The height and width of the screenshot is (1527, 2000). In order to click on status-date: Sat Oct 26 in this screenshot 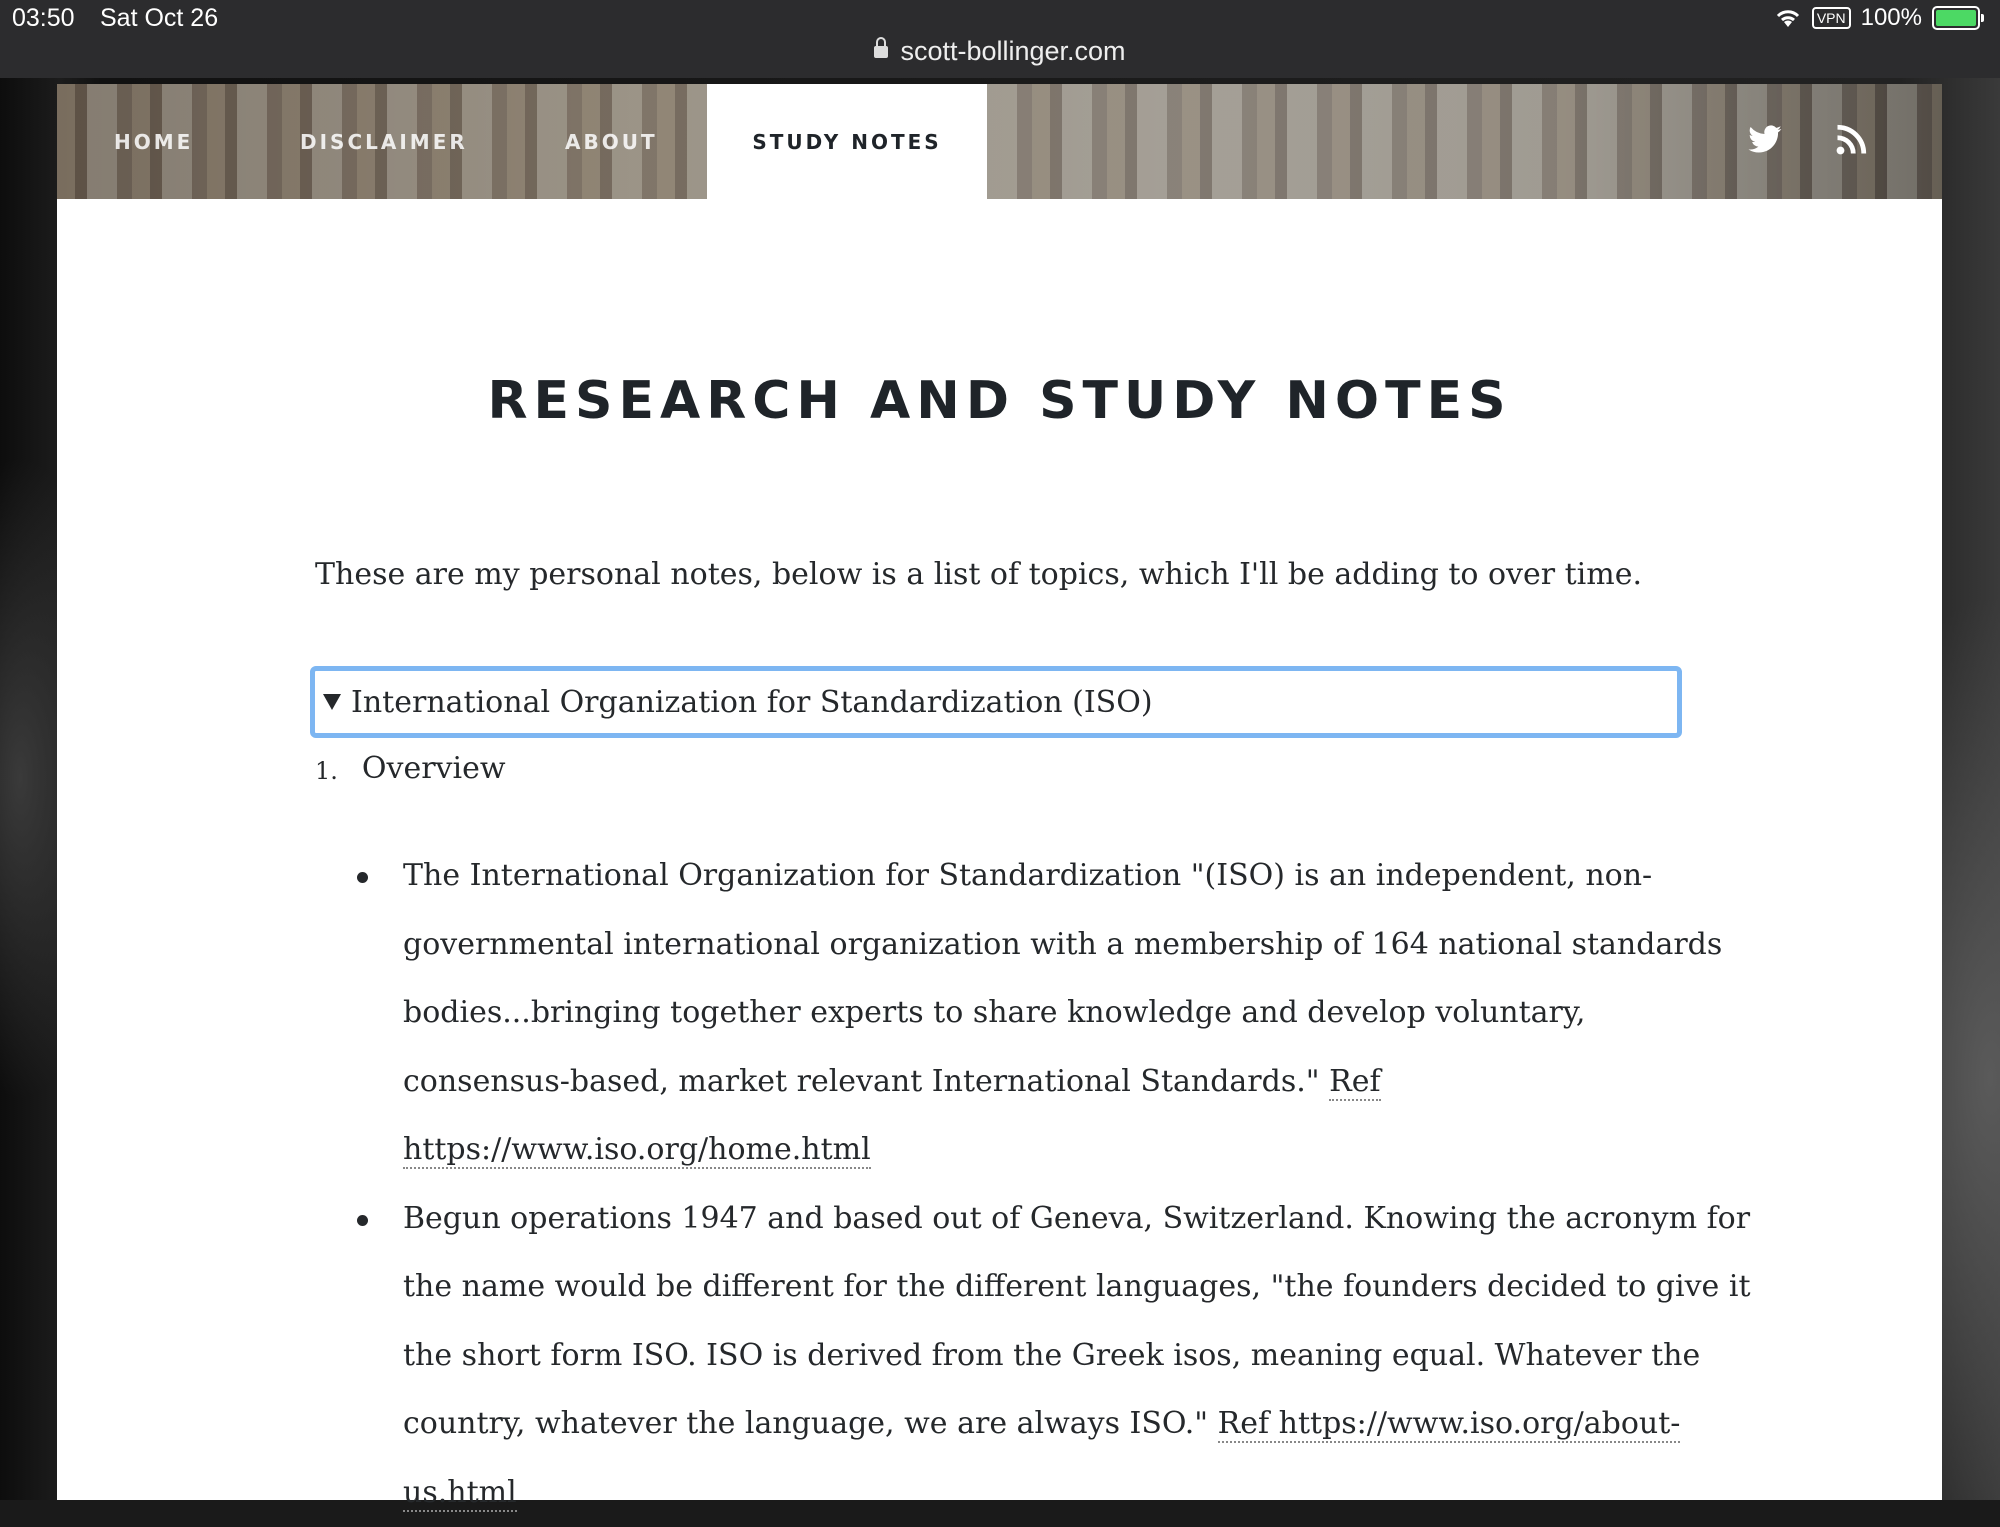, I will do `click(159, 18)`.